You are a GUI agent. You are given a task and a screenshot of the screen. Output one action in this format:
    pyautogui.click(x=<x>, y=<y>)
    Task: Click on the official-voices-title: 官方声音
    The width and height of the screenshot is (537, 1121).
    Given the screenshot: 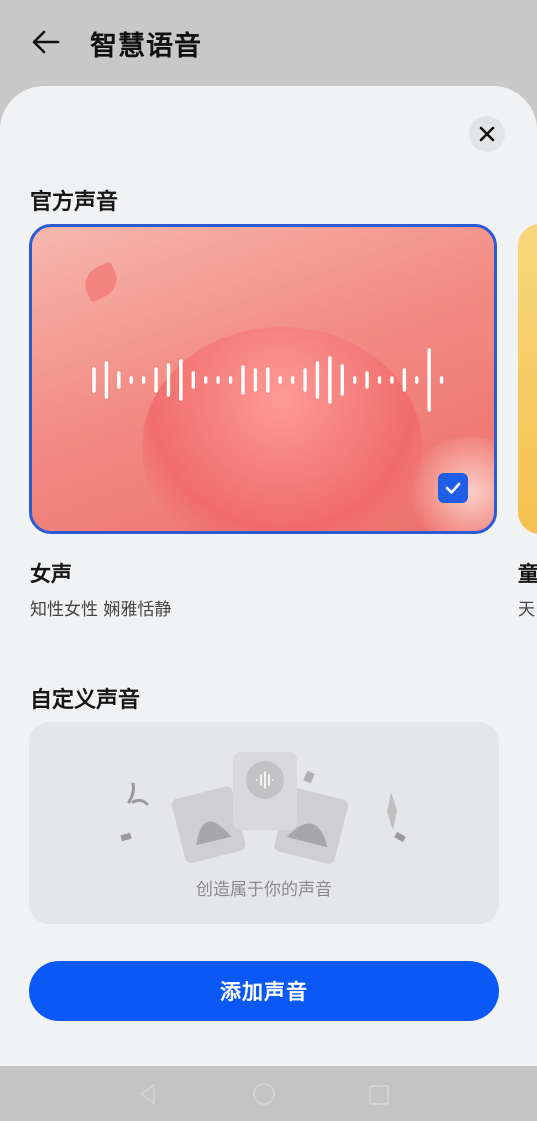 What is the action you would take?
    pyautogui.click(x=74, y=202)
    